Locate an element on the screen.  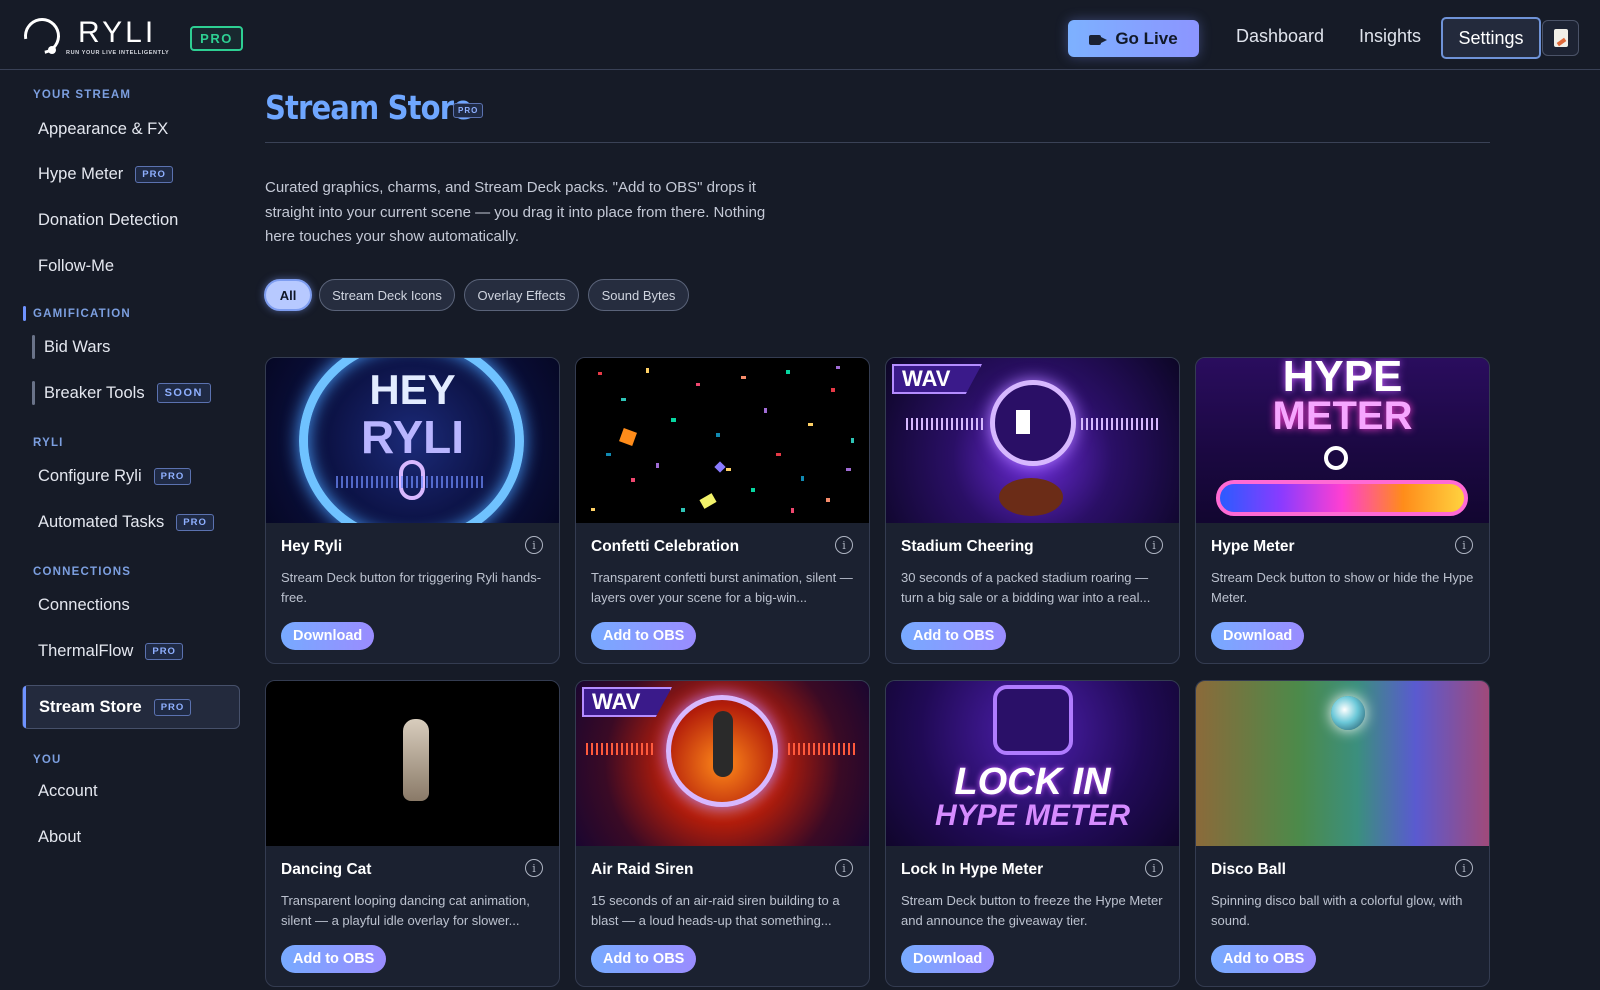
card-title: Disco Ball is located at coordinates (1248, 869).